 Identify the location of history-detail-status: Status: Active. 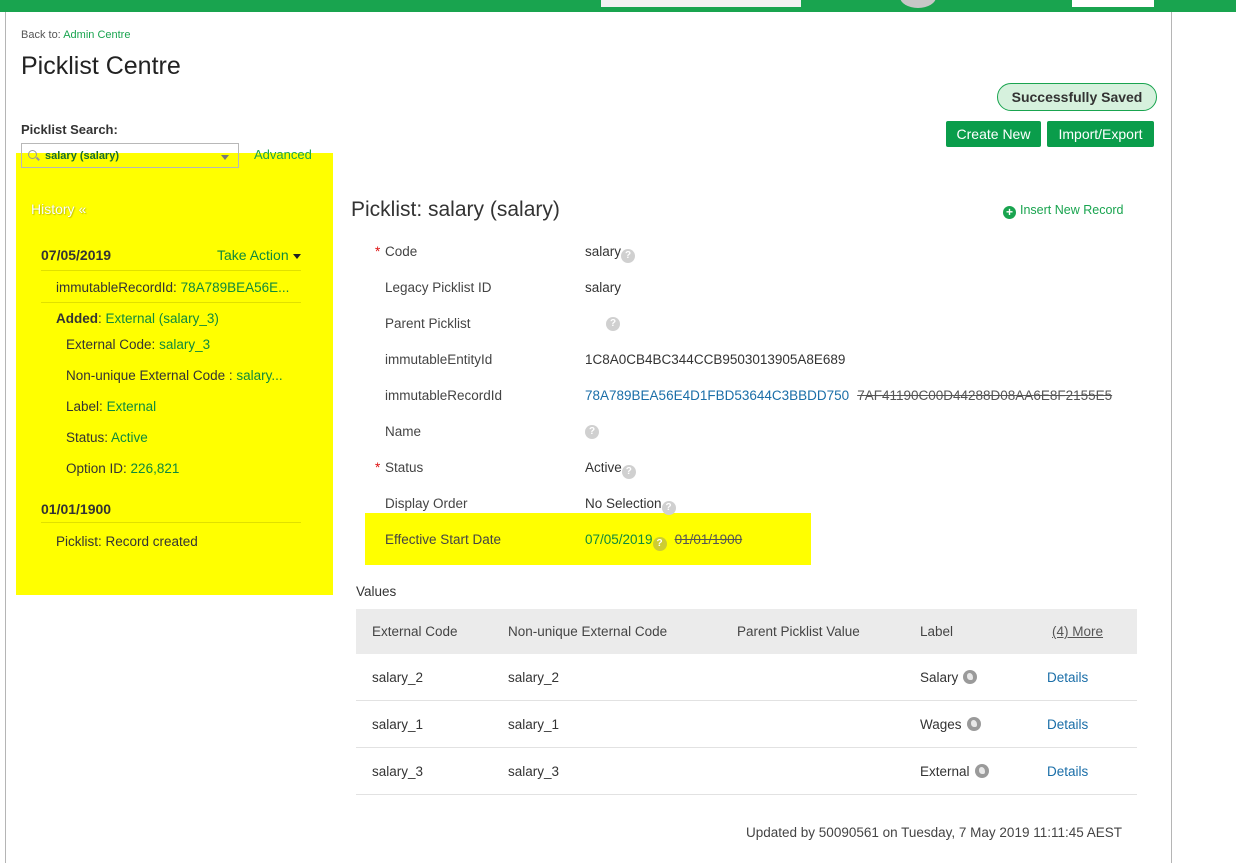
(107, 437).